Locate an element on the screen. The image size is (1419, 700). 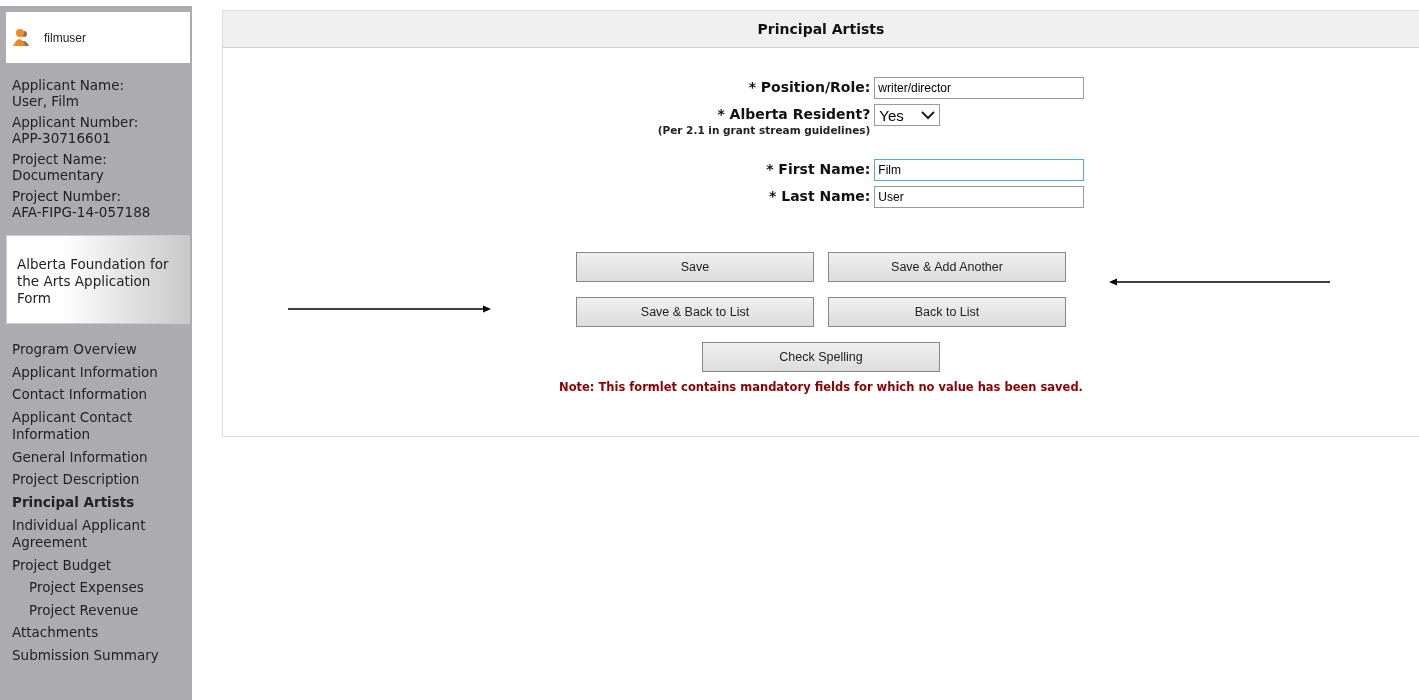
field-note: (Per 2.1 in grant stream guidelines) is located at coordinates (764, 130).